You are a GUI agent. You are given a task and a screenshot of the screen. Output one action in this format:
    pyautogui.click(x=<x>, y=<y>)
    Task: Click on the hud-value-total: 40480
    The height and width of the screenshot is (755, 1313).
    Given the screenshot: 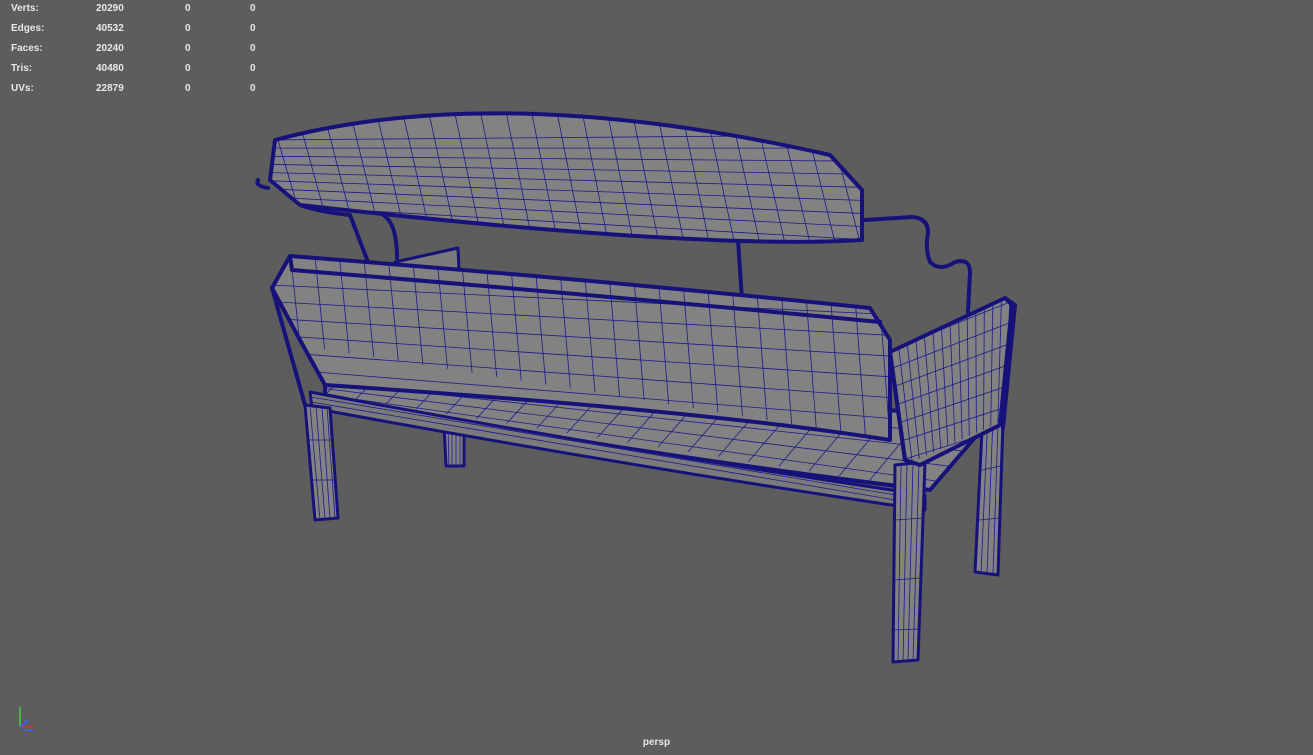 What is the action you would take?
    pyautogui.click(x=110, y=68)
    